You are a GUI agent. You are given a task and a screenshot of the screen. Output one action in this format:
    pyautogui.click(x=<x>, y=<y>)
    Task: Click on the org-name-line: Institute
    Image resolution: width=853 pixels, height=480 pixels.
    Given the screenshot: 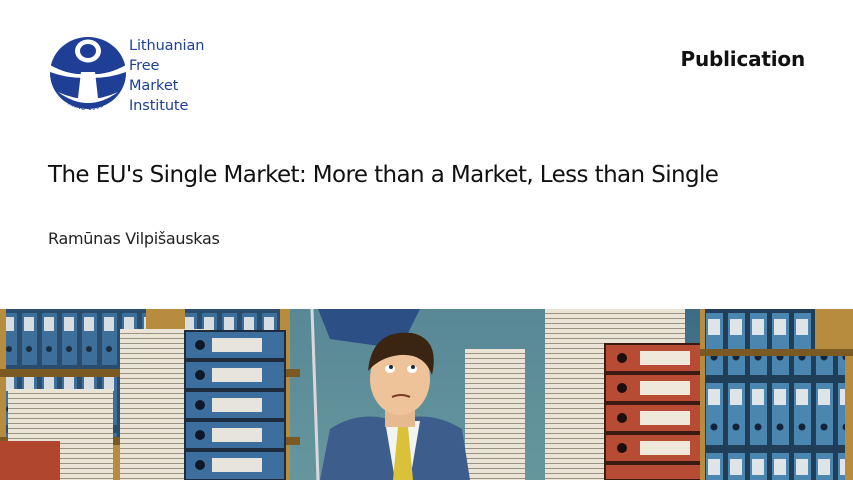 What is the action you would take?
    pyautogui.click(x=159, y=106)
    